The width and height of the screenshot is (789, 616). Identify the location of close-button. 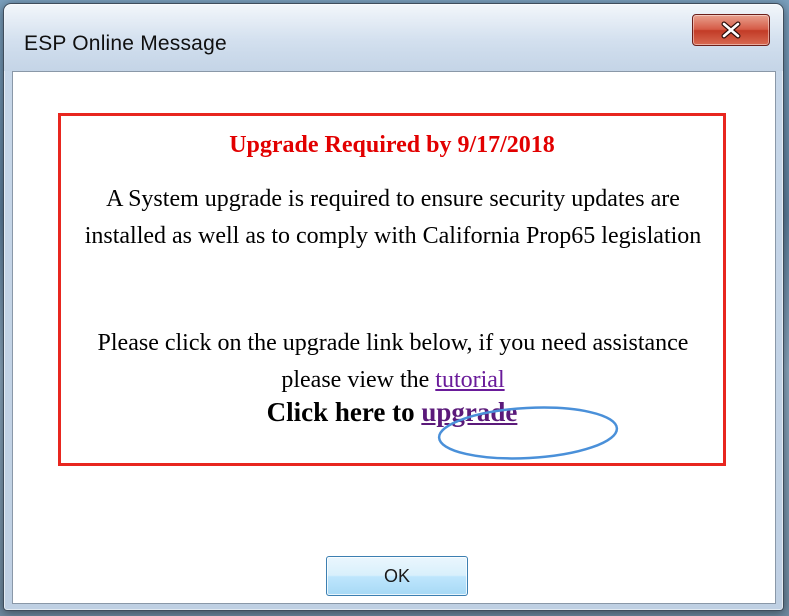
(731, 30).